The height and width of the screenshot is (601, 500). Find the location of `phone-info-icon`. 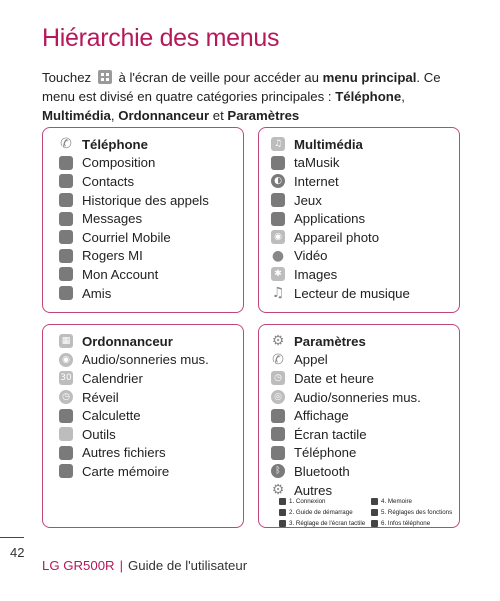

phone-info-icon is located at coordinates (374, 523).